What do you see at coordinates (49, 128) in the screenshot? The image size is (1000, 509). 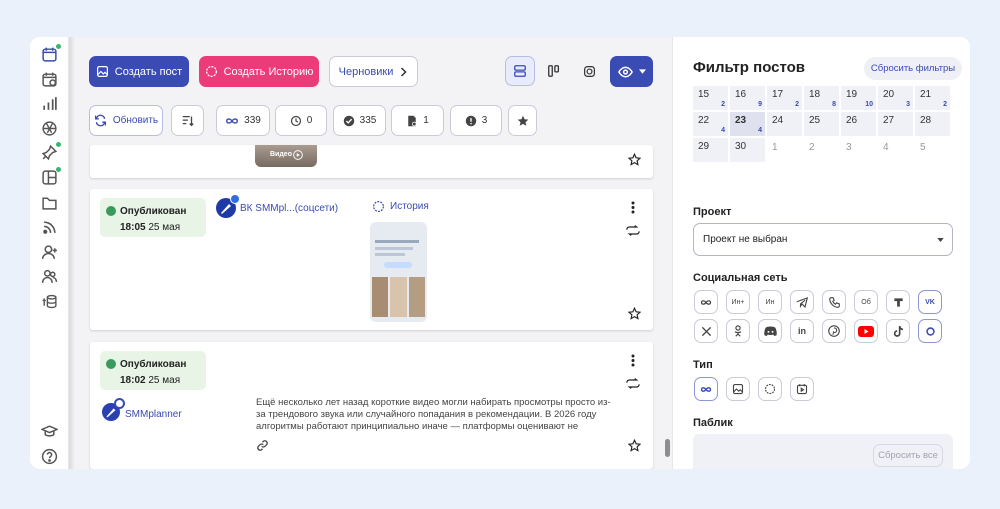 I see `aperture-icon` at bounding box center [49, 128].